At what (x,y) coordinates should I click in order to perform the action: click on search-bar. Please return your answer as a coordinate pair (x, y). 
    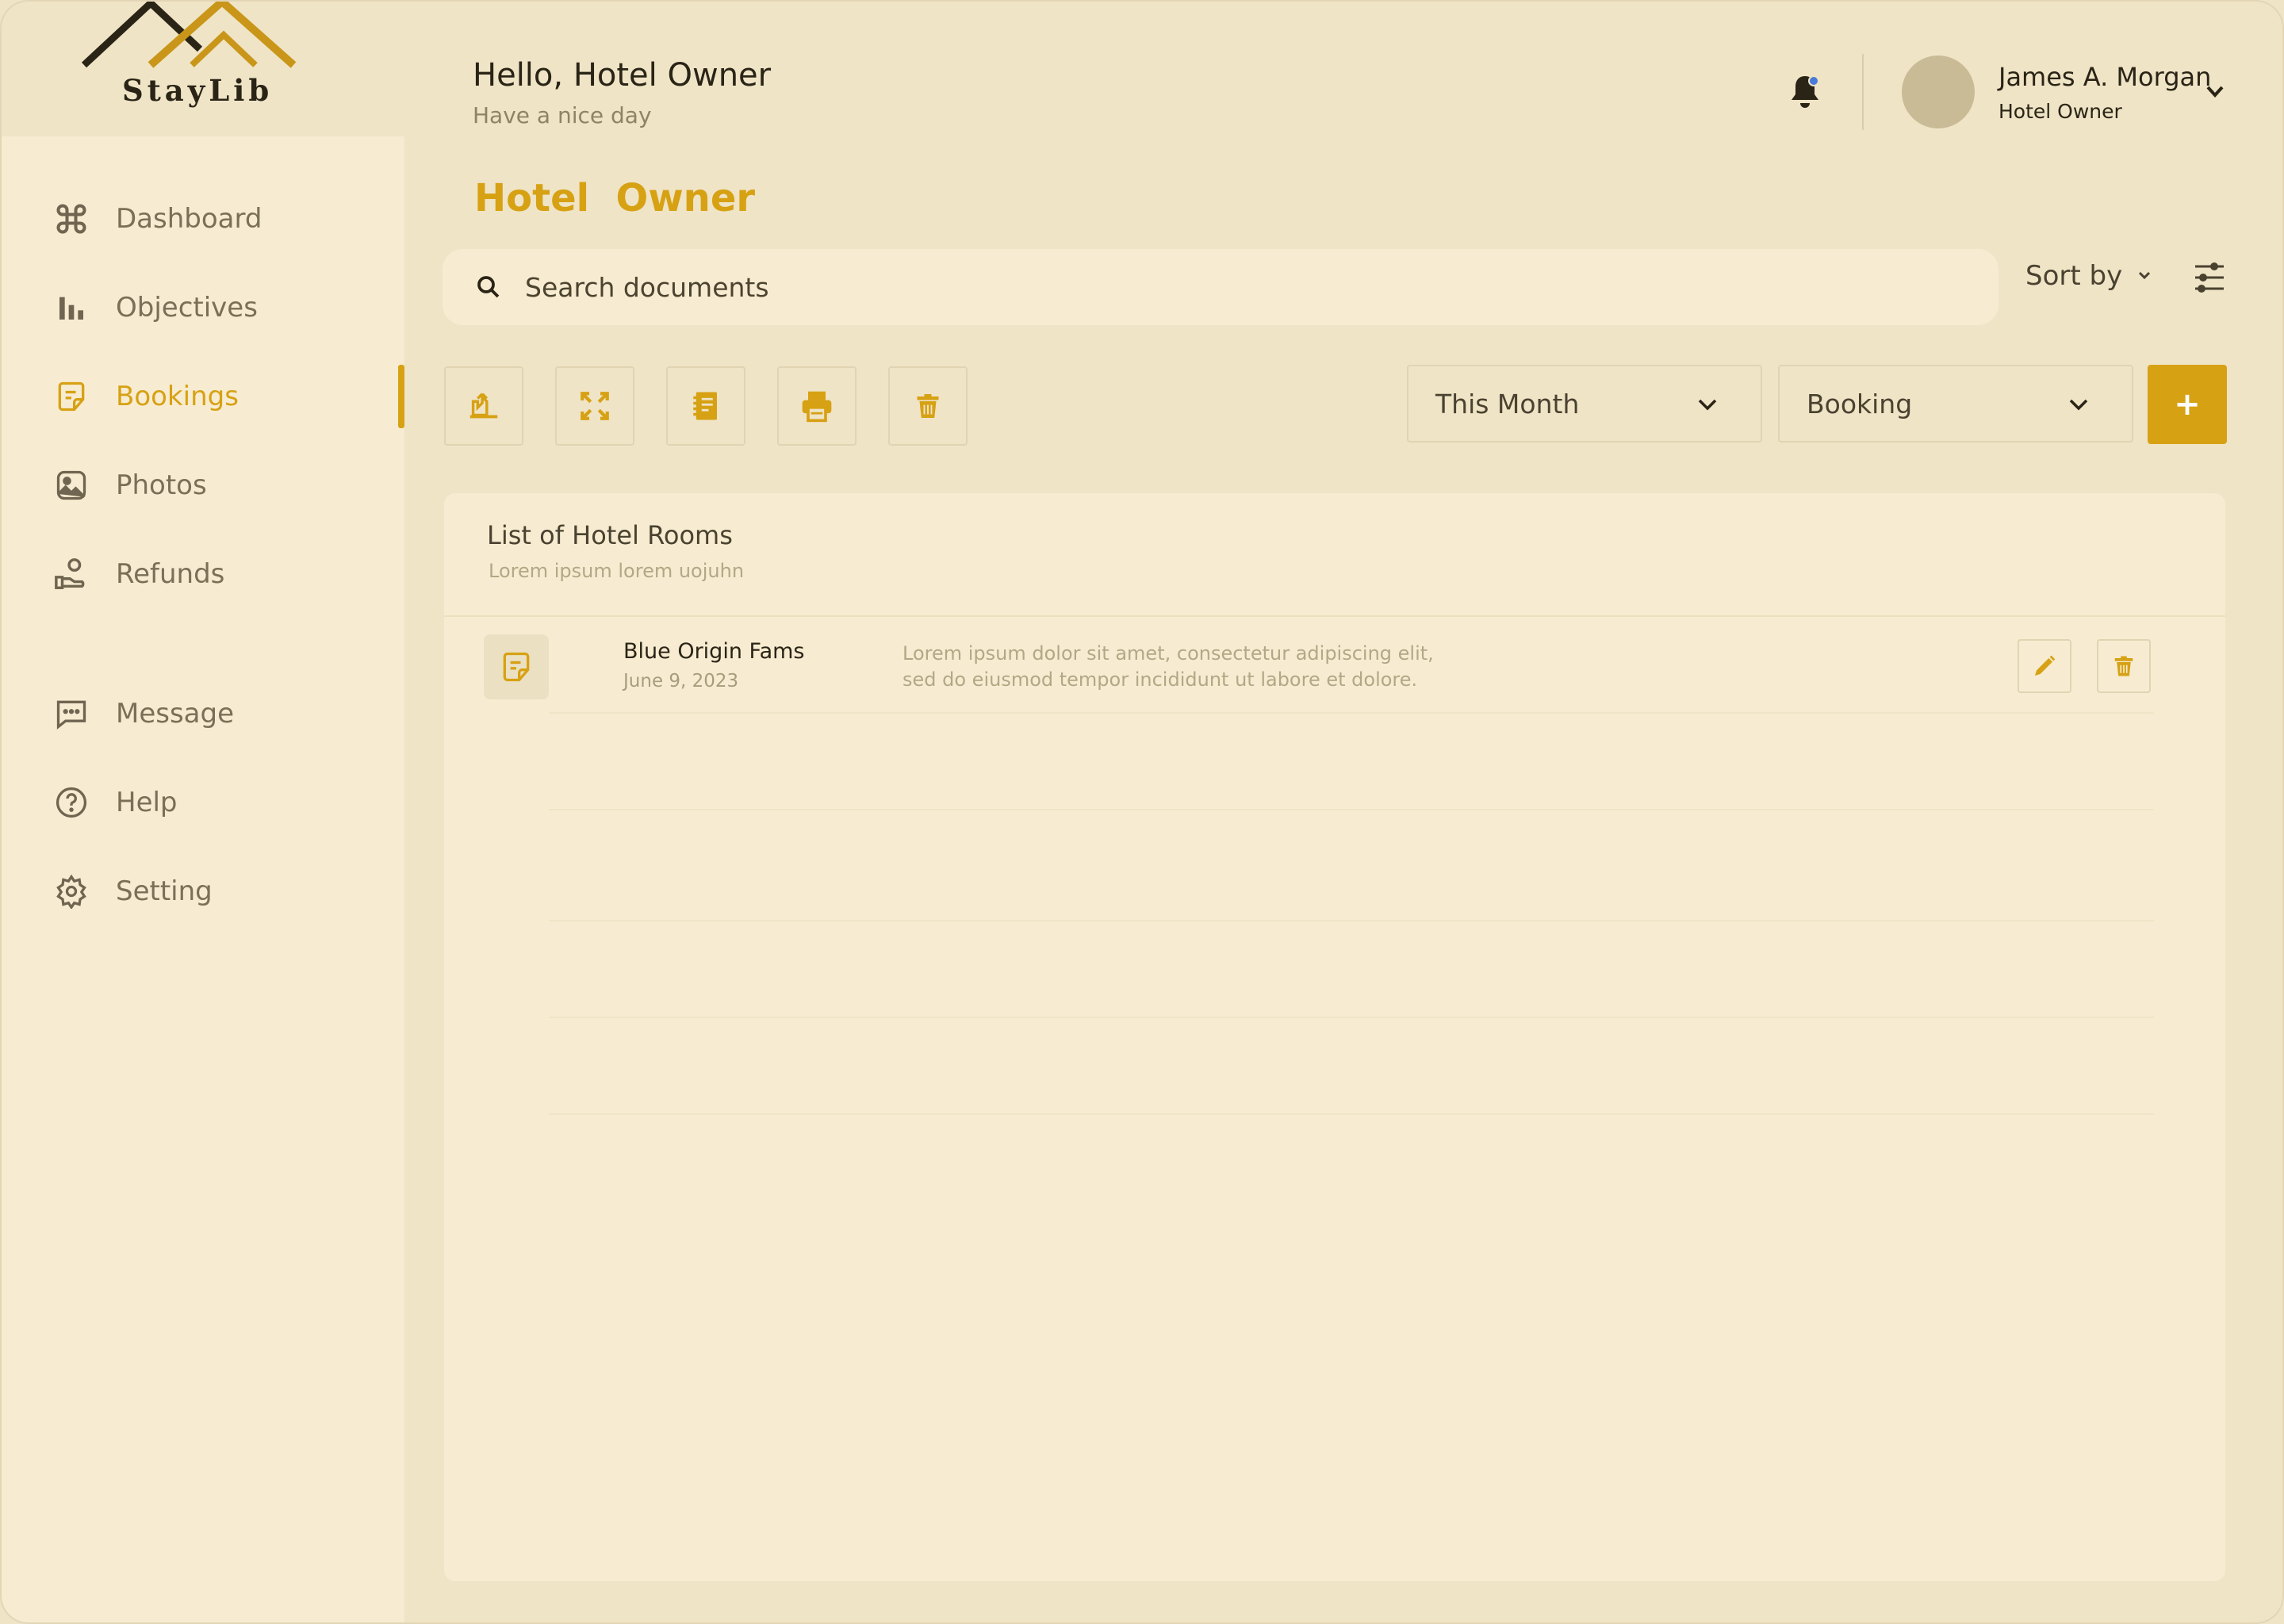
    Looking at the image, I should click on (1220, 287).